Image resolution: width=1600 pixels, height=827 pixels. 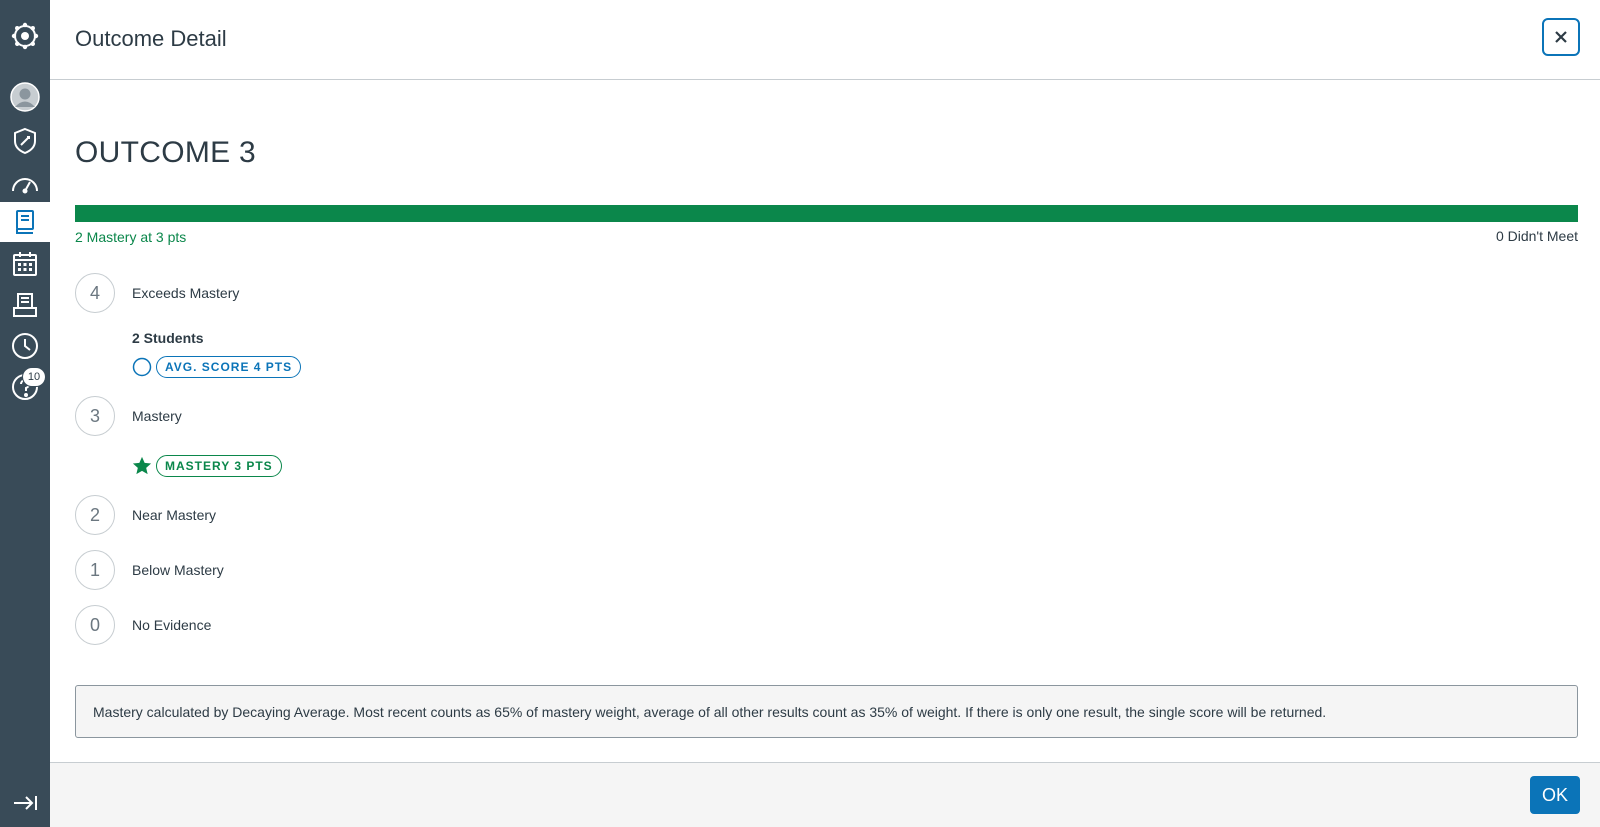 What do you see at coordinates (128, 416) in the screenshot?
I see `rating-row-3: 3 Mastery` at bounding box center [128, 416].